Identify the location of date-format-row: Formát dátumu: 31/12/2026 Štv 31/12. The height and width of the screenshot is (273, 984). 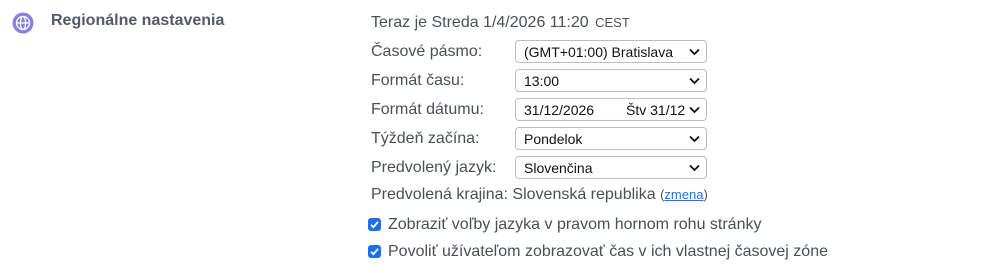
(543, 110).